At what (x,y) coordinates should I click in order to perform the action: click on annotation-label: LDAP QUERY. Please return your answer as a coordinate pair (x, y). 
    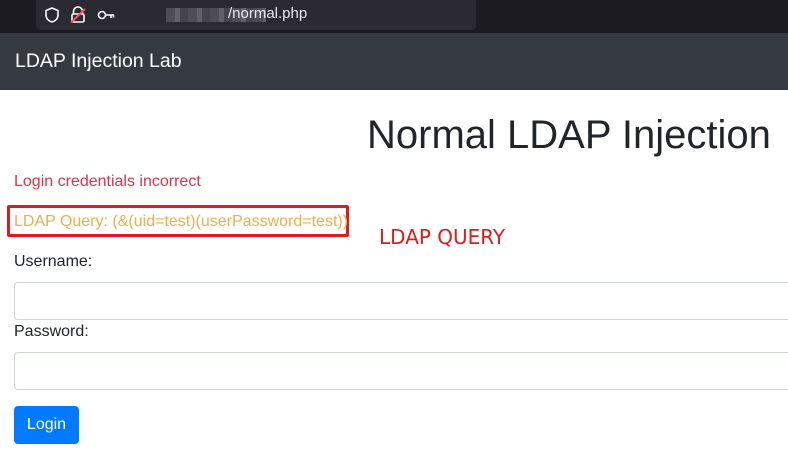
    Looking at the image, I should click on (442, 237).